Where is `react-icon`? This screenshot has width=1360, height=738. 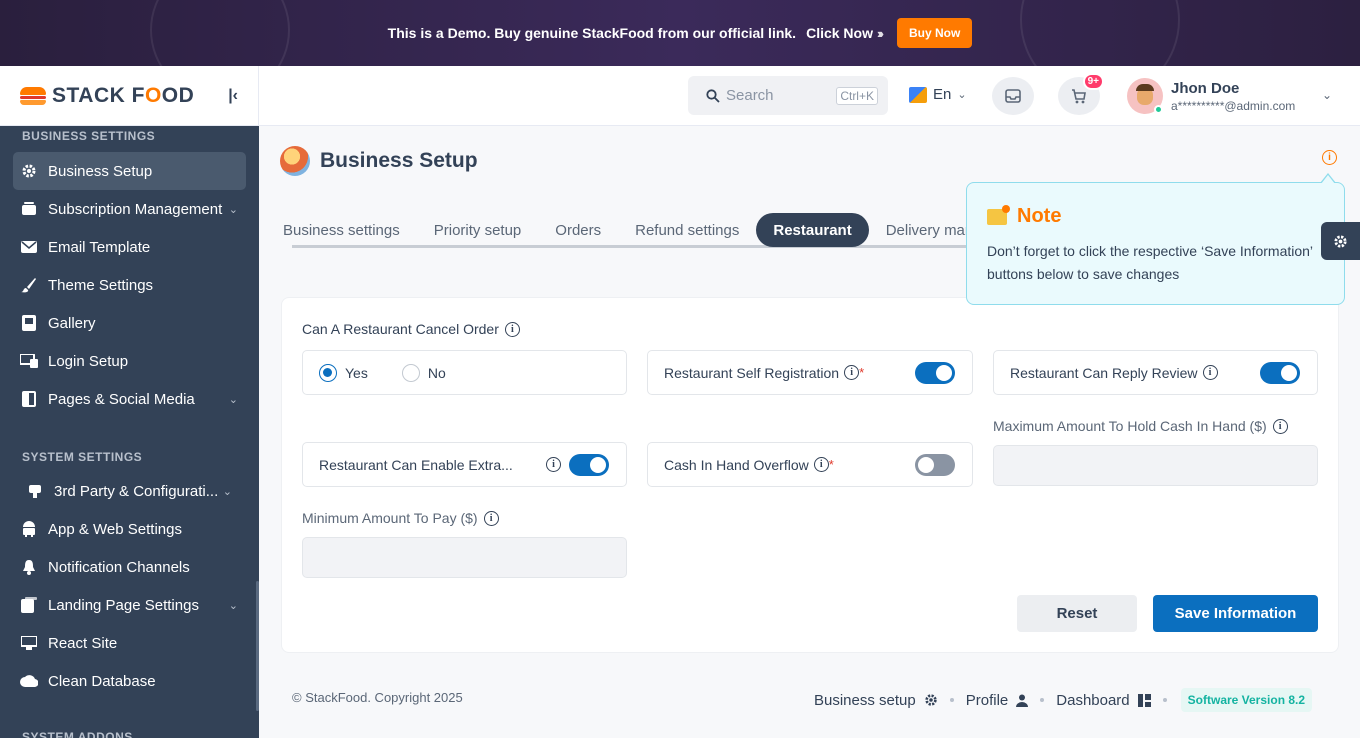
react-icon is located at coordinates (29, 643).